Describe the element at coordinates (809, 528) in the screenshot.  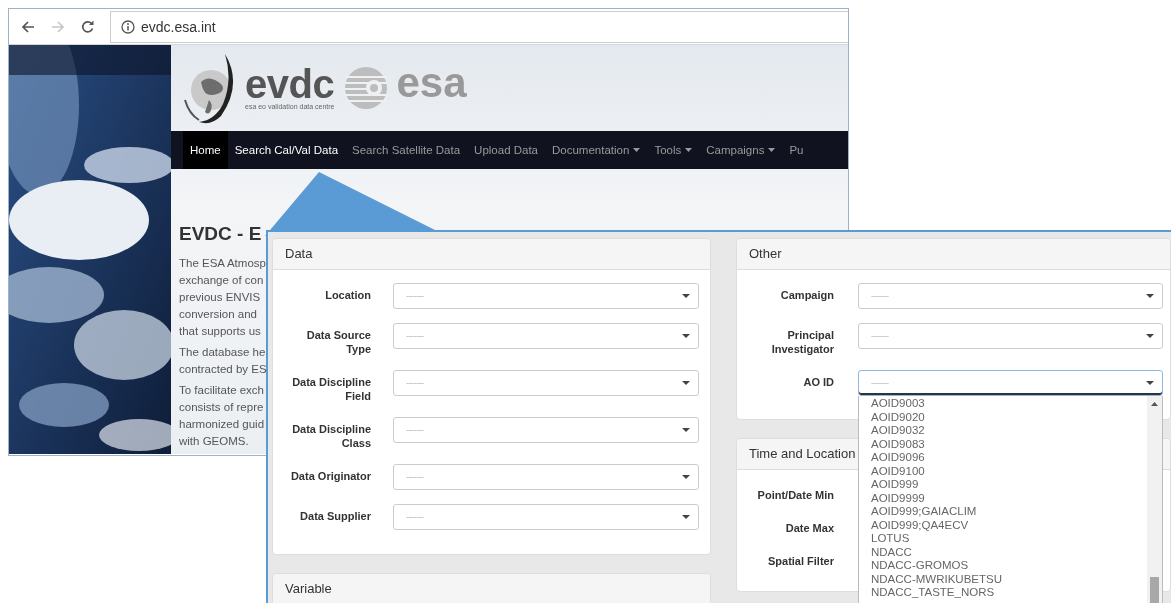
I see `field-label: Date Max` at that location.